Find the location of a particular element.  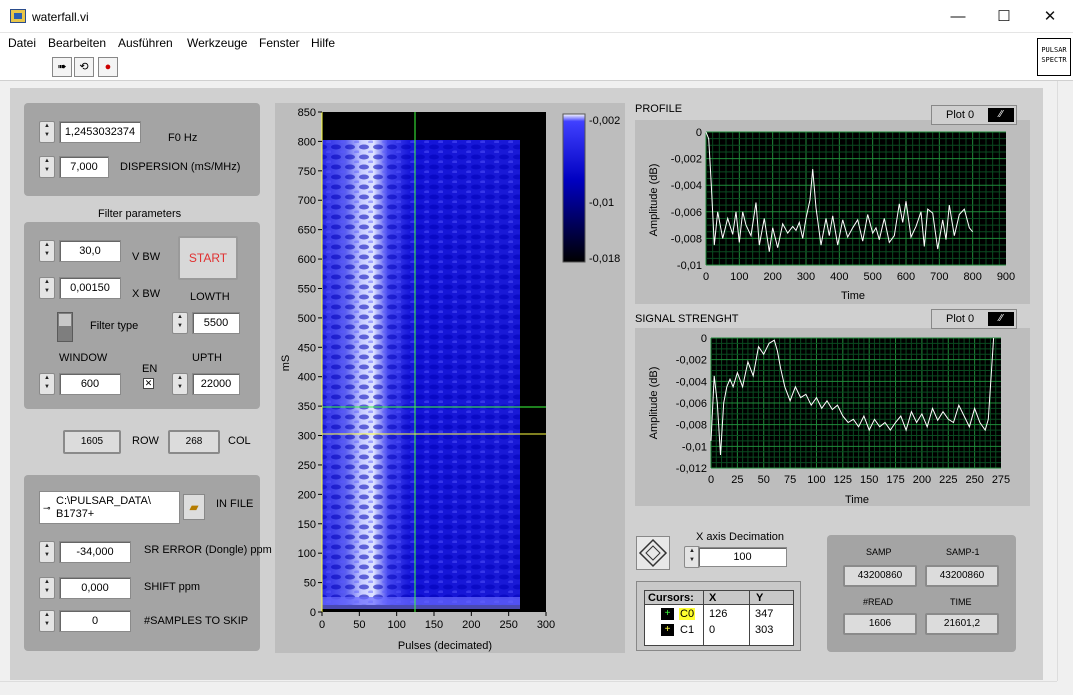

cursor-c0-x: 126 is located at coordinates (718, 614).